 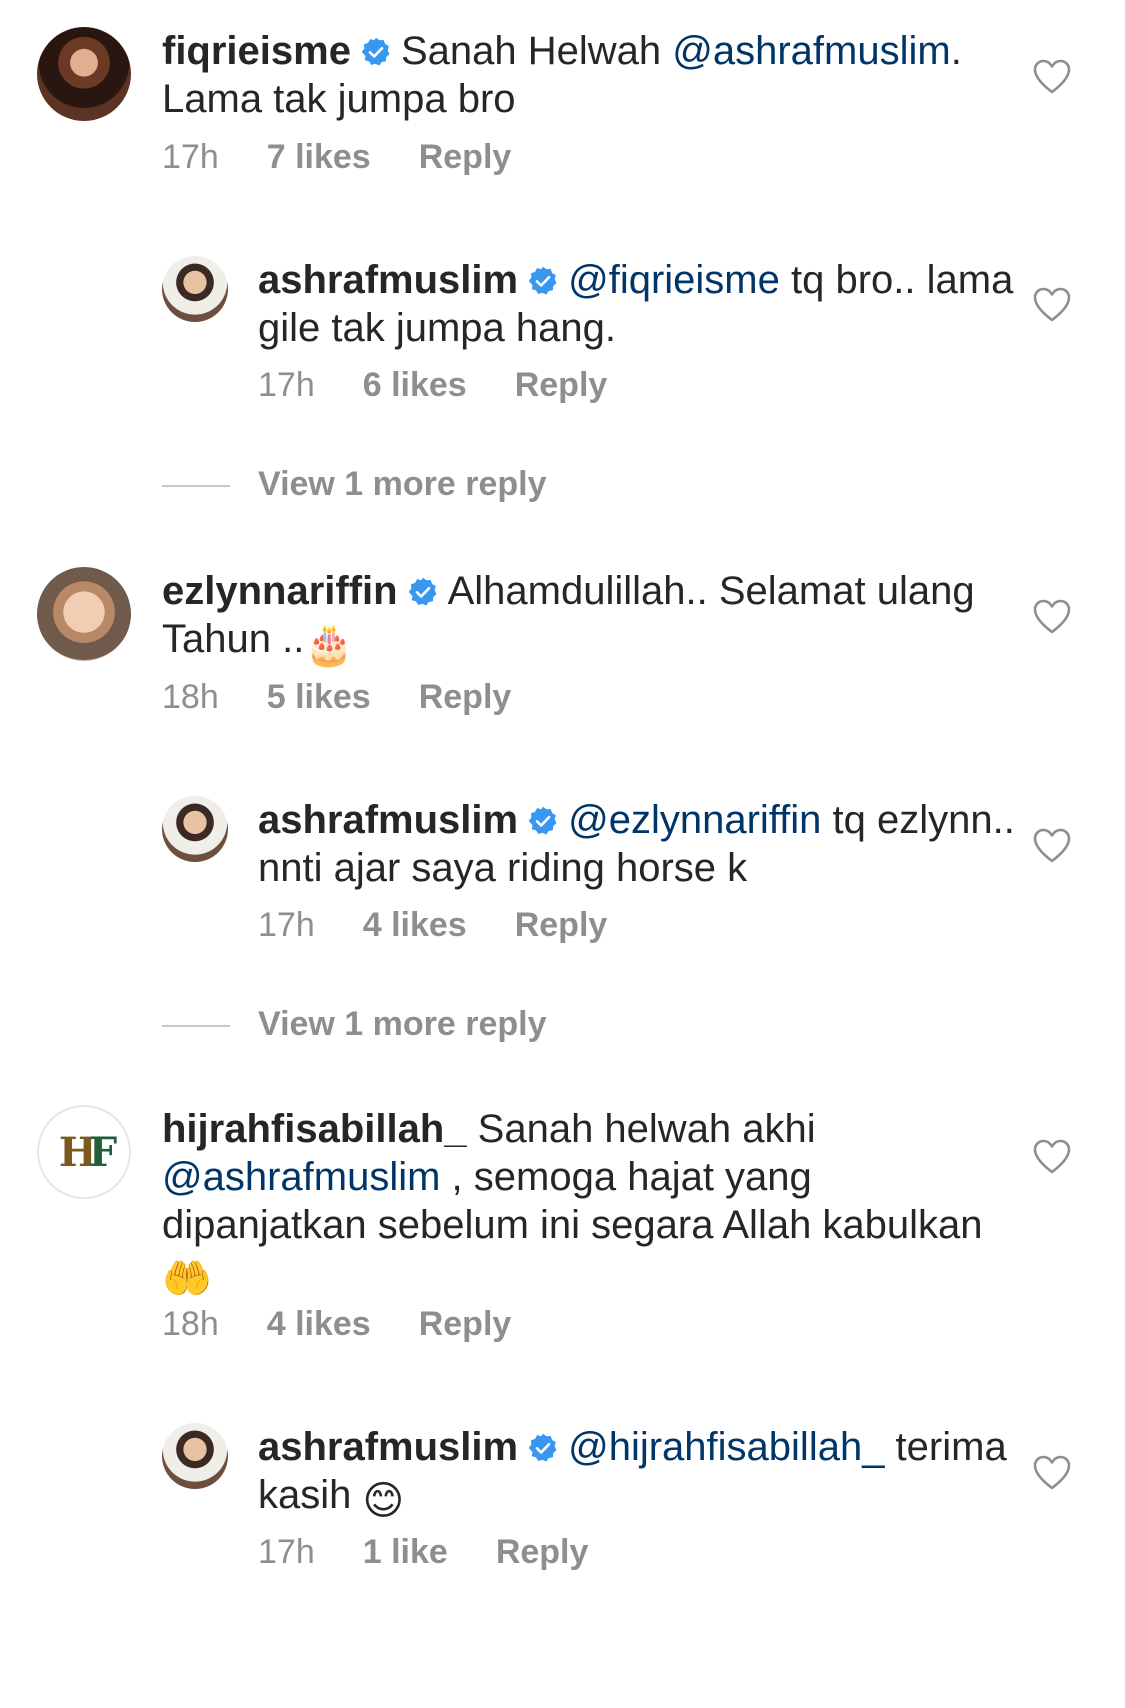 I want to click on smiling-face-emoji: 😊, so click(x=383, y=1501).